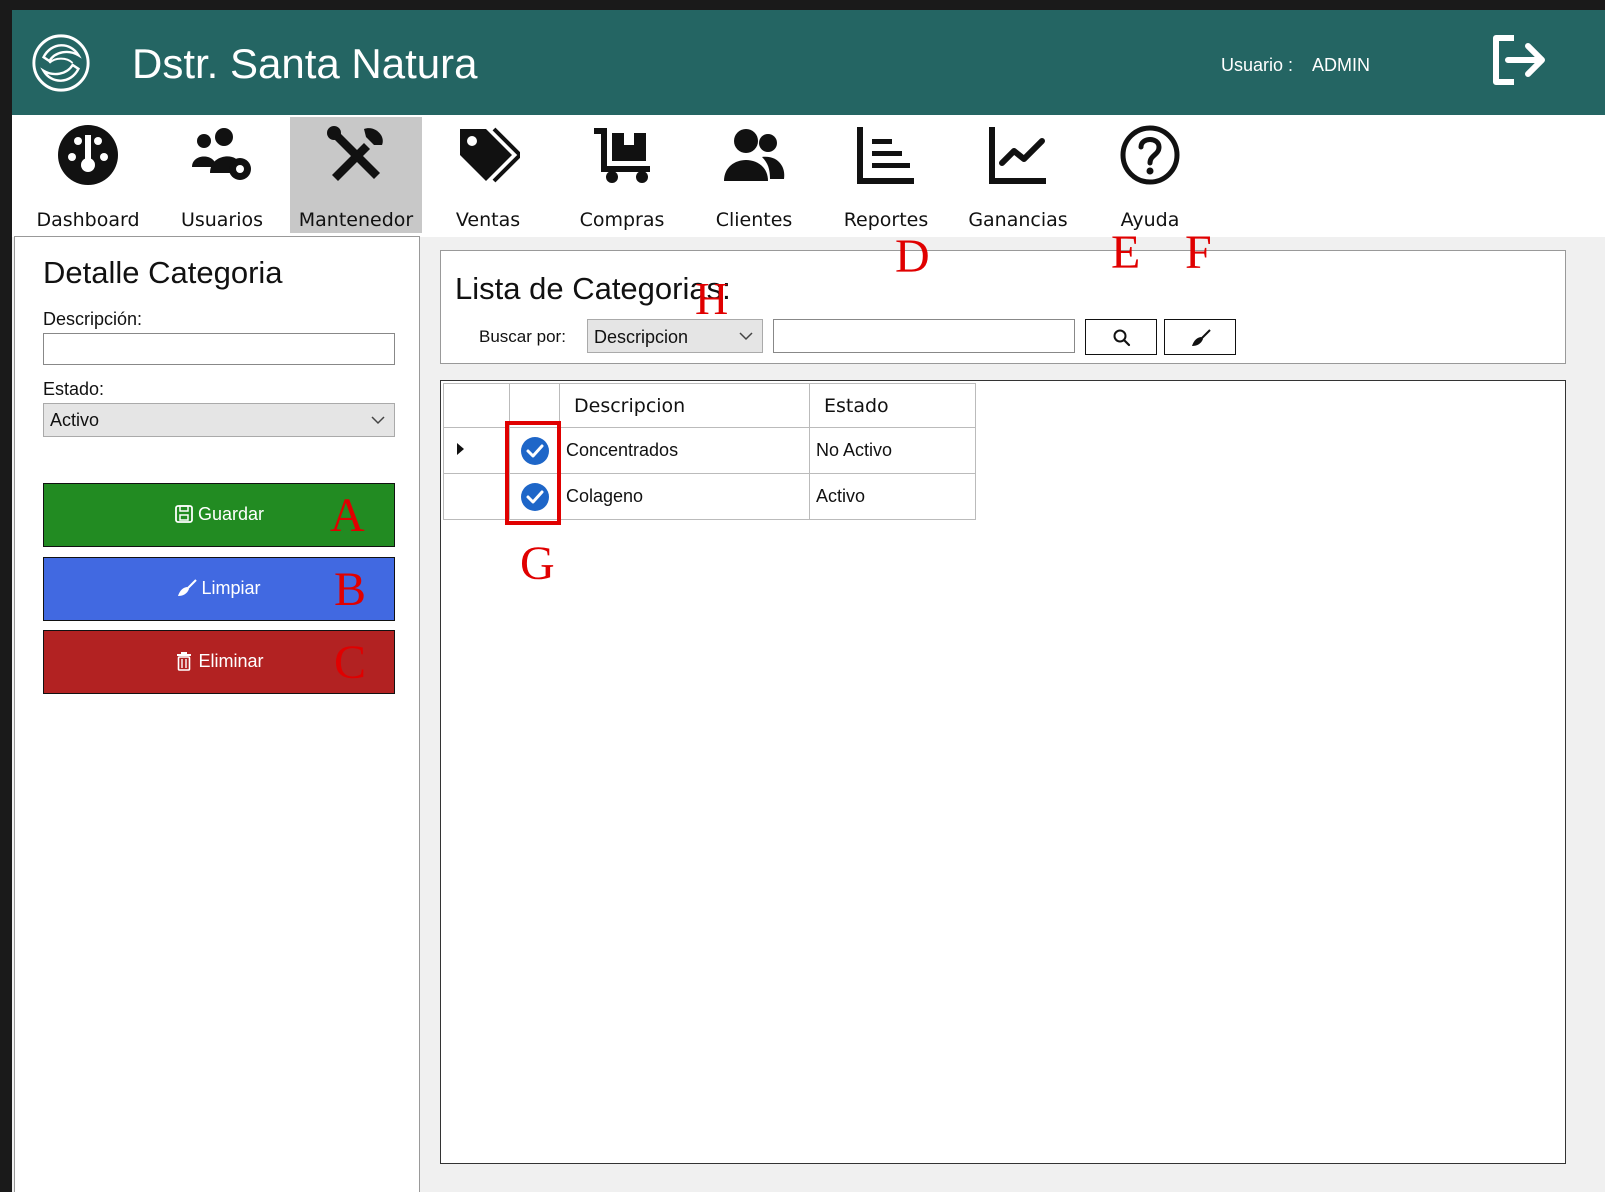 Image resolution: width=1605 pixels, height=1192 pixels. I want to click on cell-descripcion: Colageno, so click(684, 496).